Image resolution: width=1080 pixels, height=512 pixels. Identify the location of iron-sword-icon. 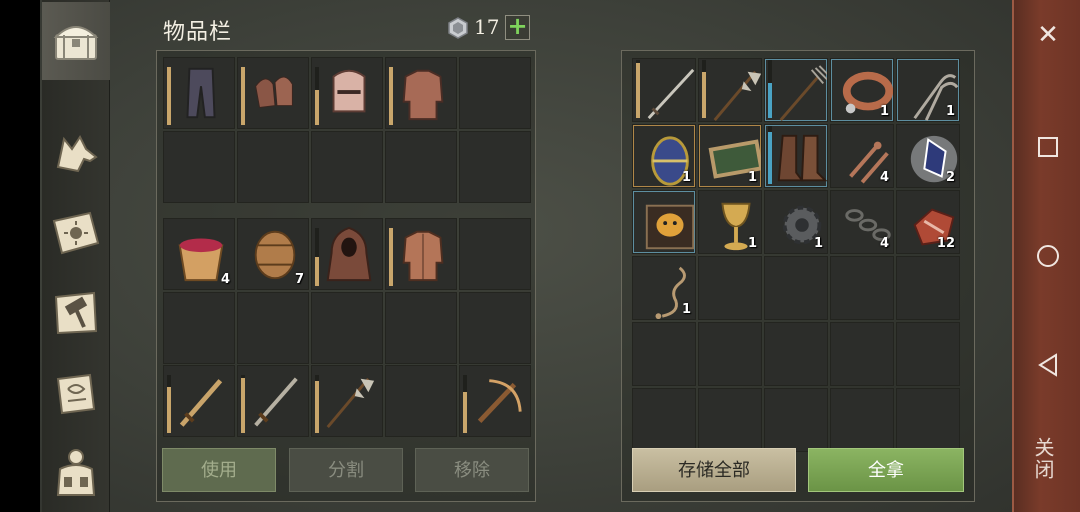
(276, 402).